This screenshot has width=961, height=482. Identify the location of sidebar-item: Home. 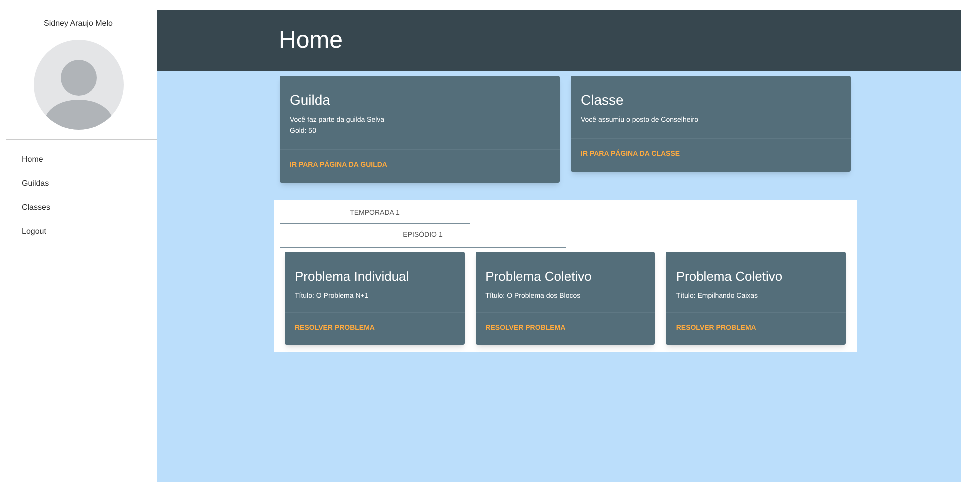
(78, 160).